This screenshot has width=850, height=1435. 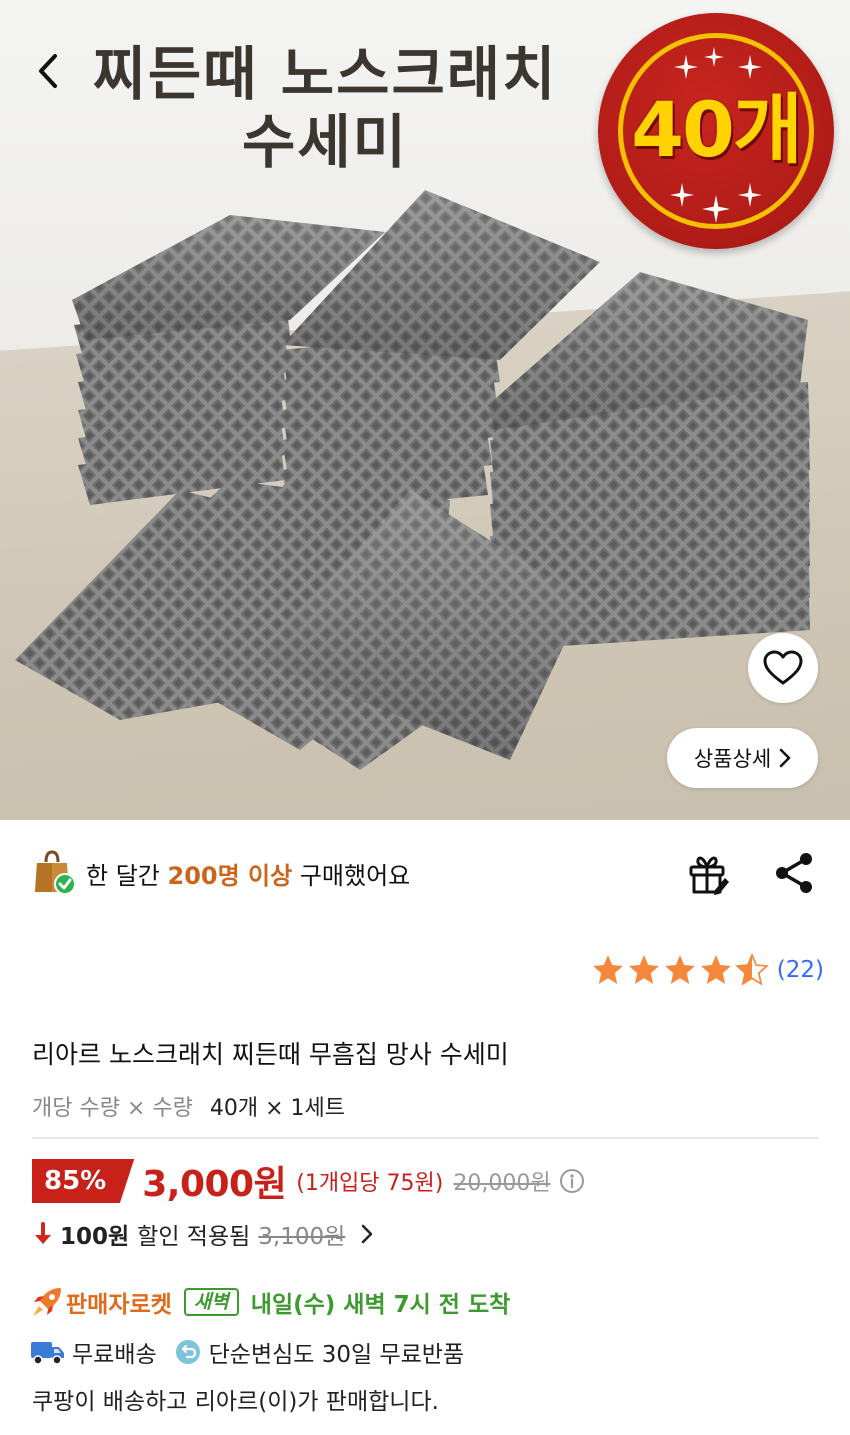 What do you see at coordinates (47, 1353) in the screenshot?
I see `truck-icon` at bounding box center [47, 1353].